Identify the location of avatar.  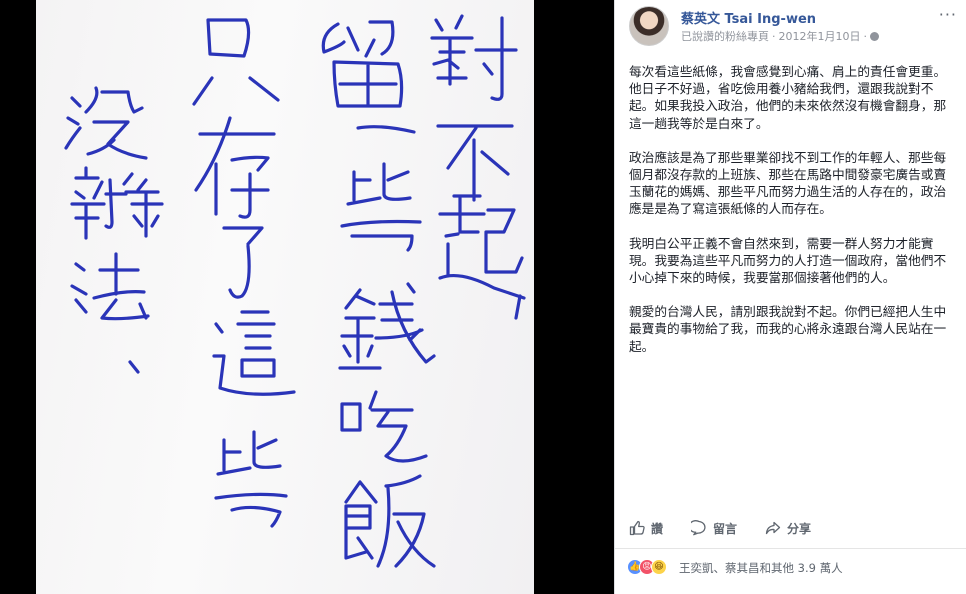
(649, 26).